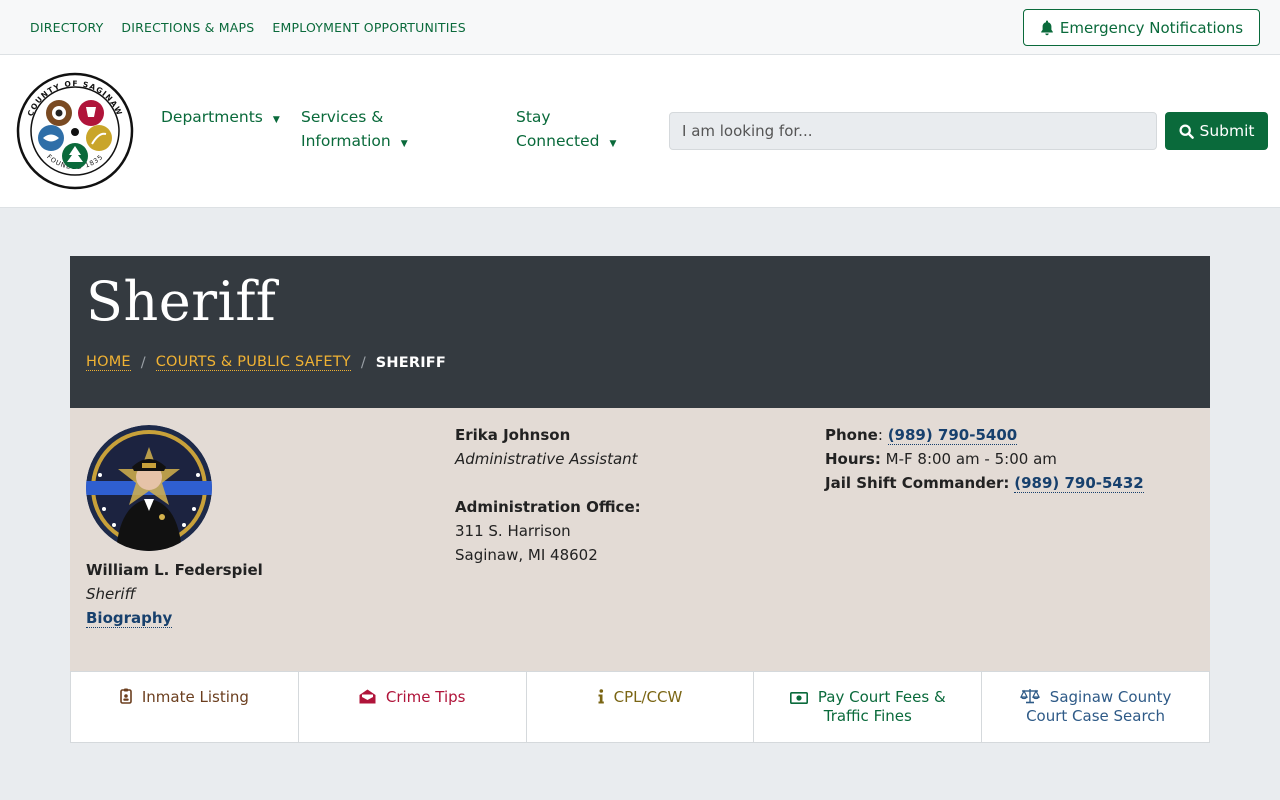 The width and height of the screenshot is (1280, 800). Describe the element at coordinates (853, 459) in the screenshot. I see `hours-label: Hours:` at that location.